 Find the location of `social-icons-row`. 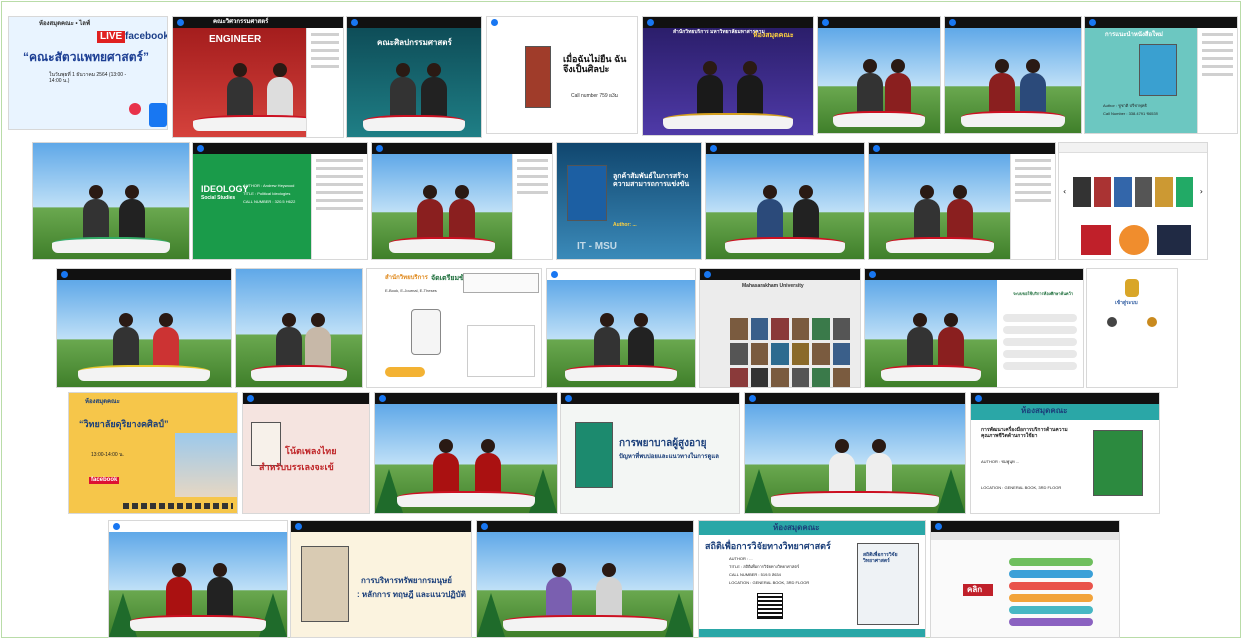

social-icons-row is located at coordinates (178, 506).